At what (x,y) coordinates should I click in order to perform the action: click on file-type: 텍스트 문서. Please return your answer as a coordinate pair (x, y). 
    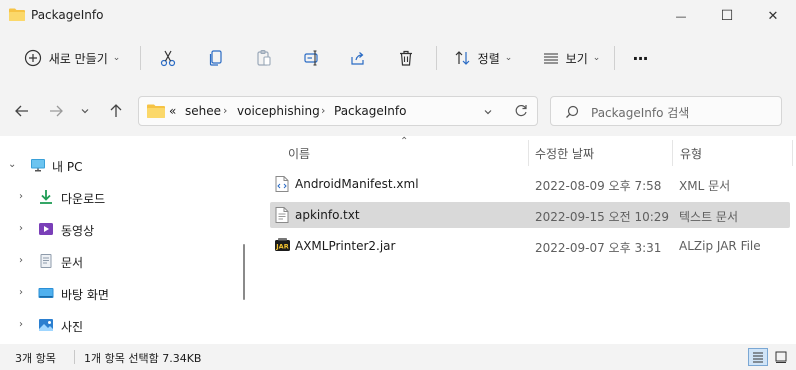
    Looking at the image, I should click on (709, 217).